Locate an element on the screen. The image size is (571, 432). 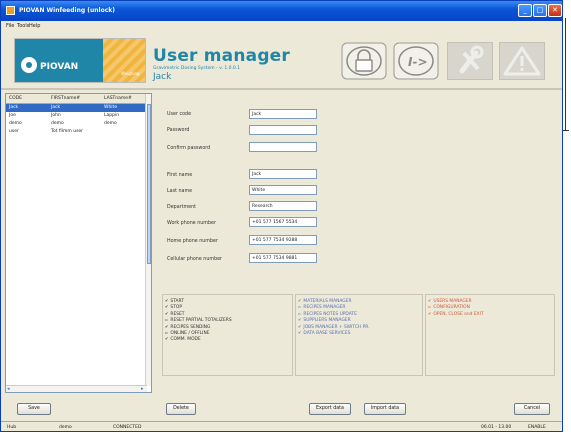
scrollbar-thumb is located at coordinates (149, 184).